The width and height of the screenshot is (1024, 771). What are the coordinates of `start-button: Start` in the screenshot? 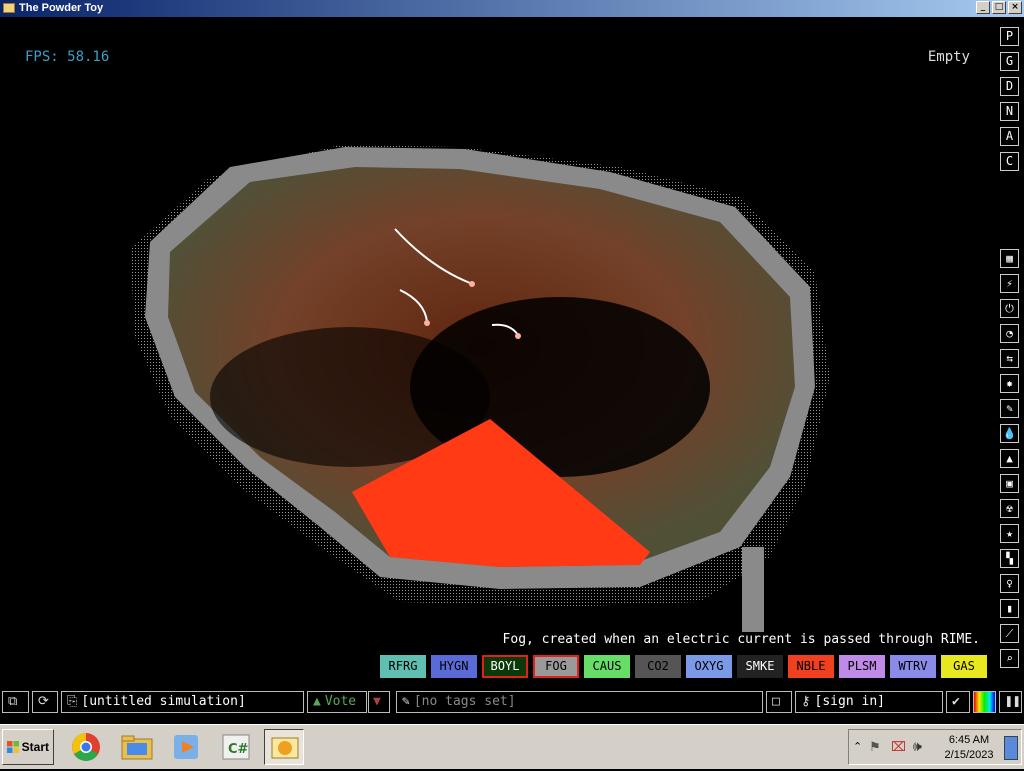 It's located at (28, 747).